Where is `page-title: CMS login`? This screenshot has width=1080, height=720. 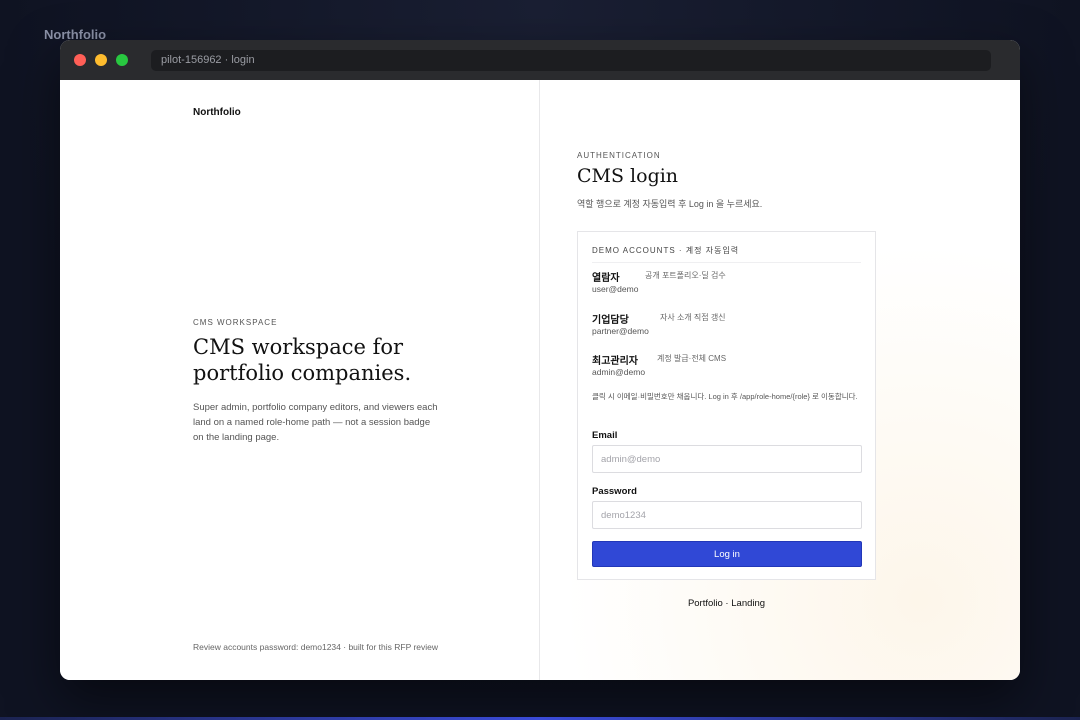
page-title: CMS login is located at coordinates (628, 176).